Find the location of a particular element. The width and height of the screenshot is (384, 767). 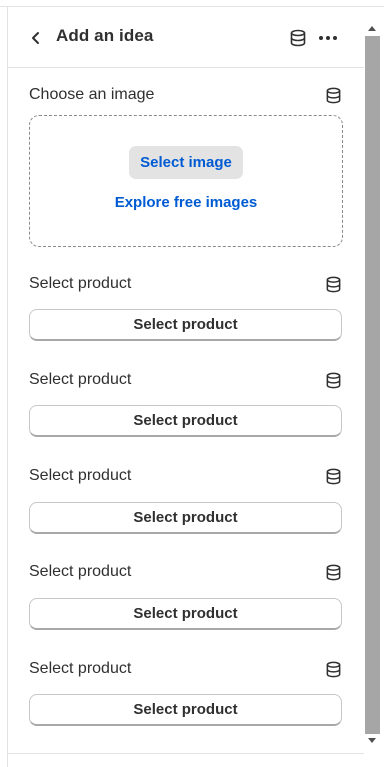

image-dynamic-source-button is located at coordinates (333, 95).